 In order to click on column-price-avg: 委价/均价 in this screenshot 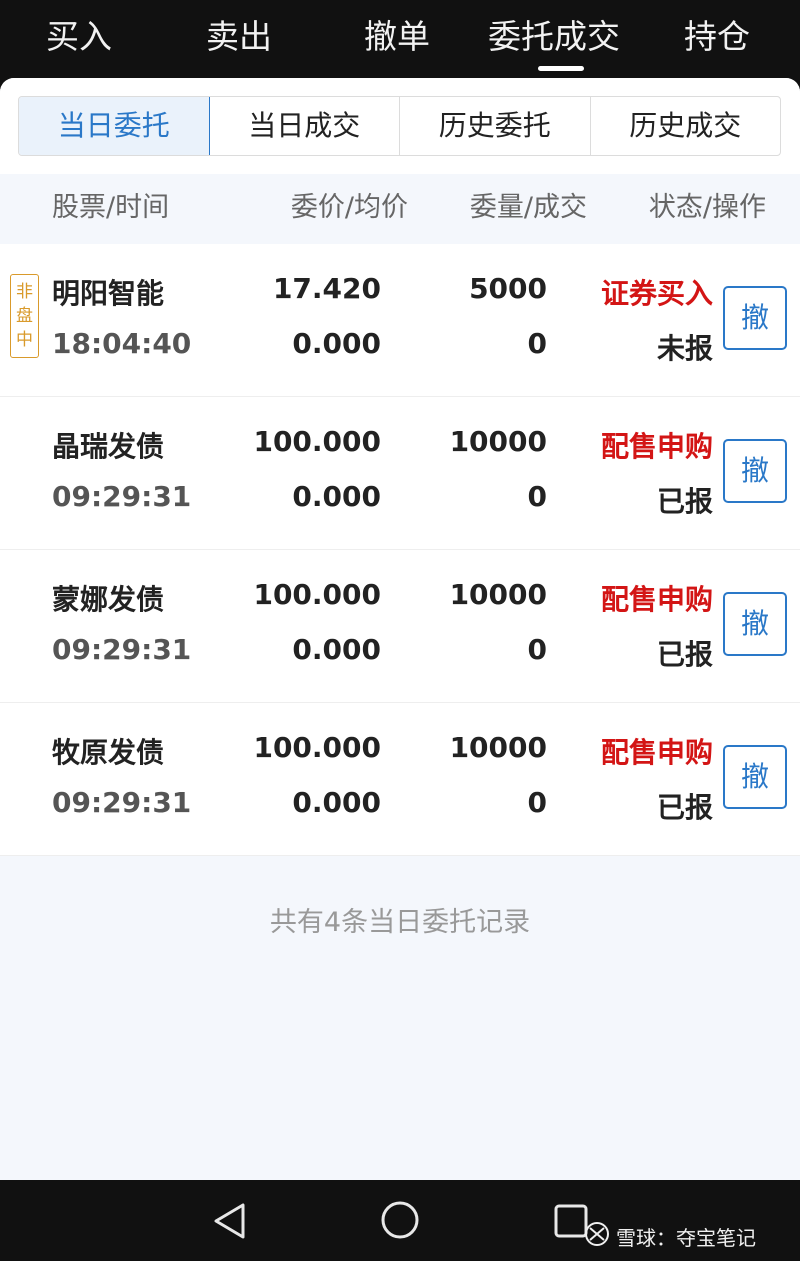, I will do `click(349, 207)`.